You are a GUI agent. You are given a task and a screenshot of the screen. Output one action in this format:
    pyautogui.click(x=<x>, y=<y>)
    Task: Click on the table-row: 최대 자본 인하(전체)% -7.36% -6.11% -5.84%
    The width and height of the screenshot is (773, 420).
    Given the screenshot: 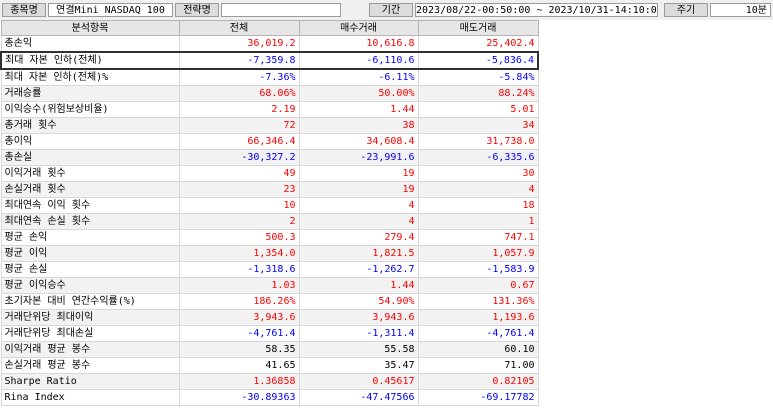 What is the action you would take?
    pyautogui.click(x=269, y=77)
    